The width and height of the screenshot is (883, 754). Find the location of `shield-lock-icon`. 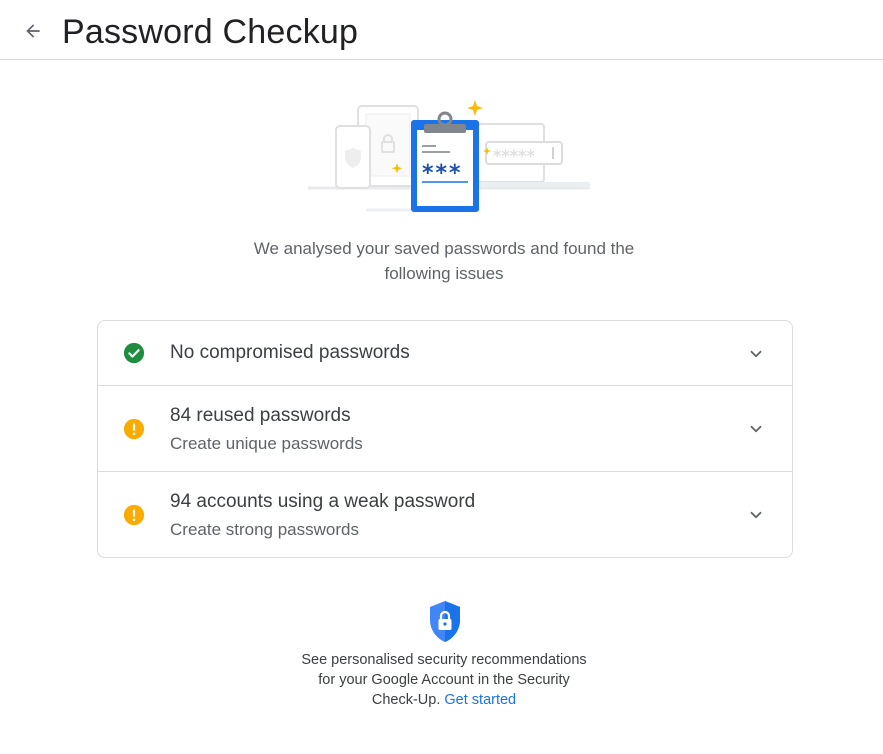

shield-lock-icon is located at coordinates (445, 621).